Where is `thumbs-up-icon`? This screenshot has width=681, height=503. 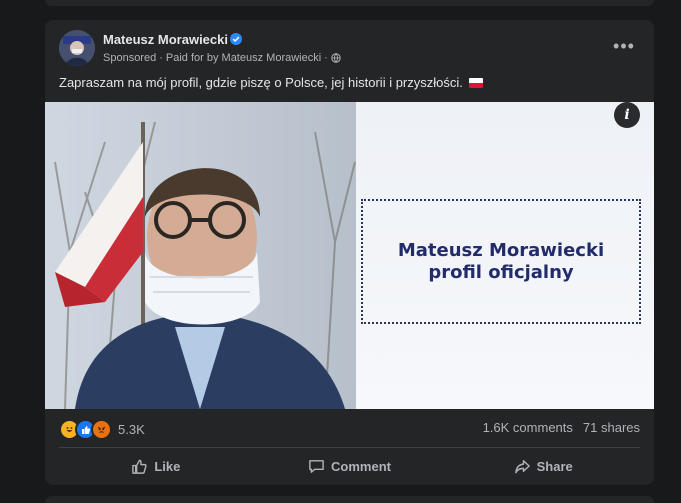
thumbs-up-icon is located at coordinates (139, 466).